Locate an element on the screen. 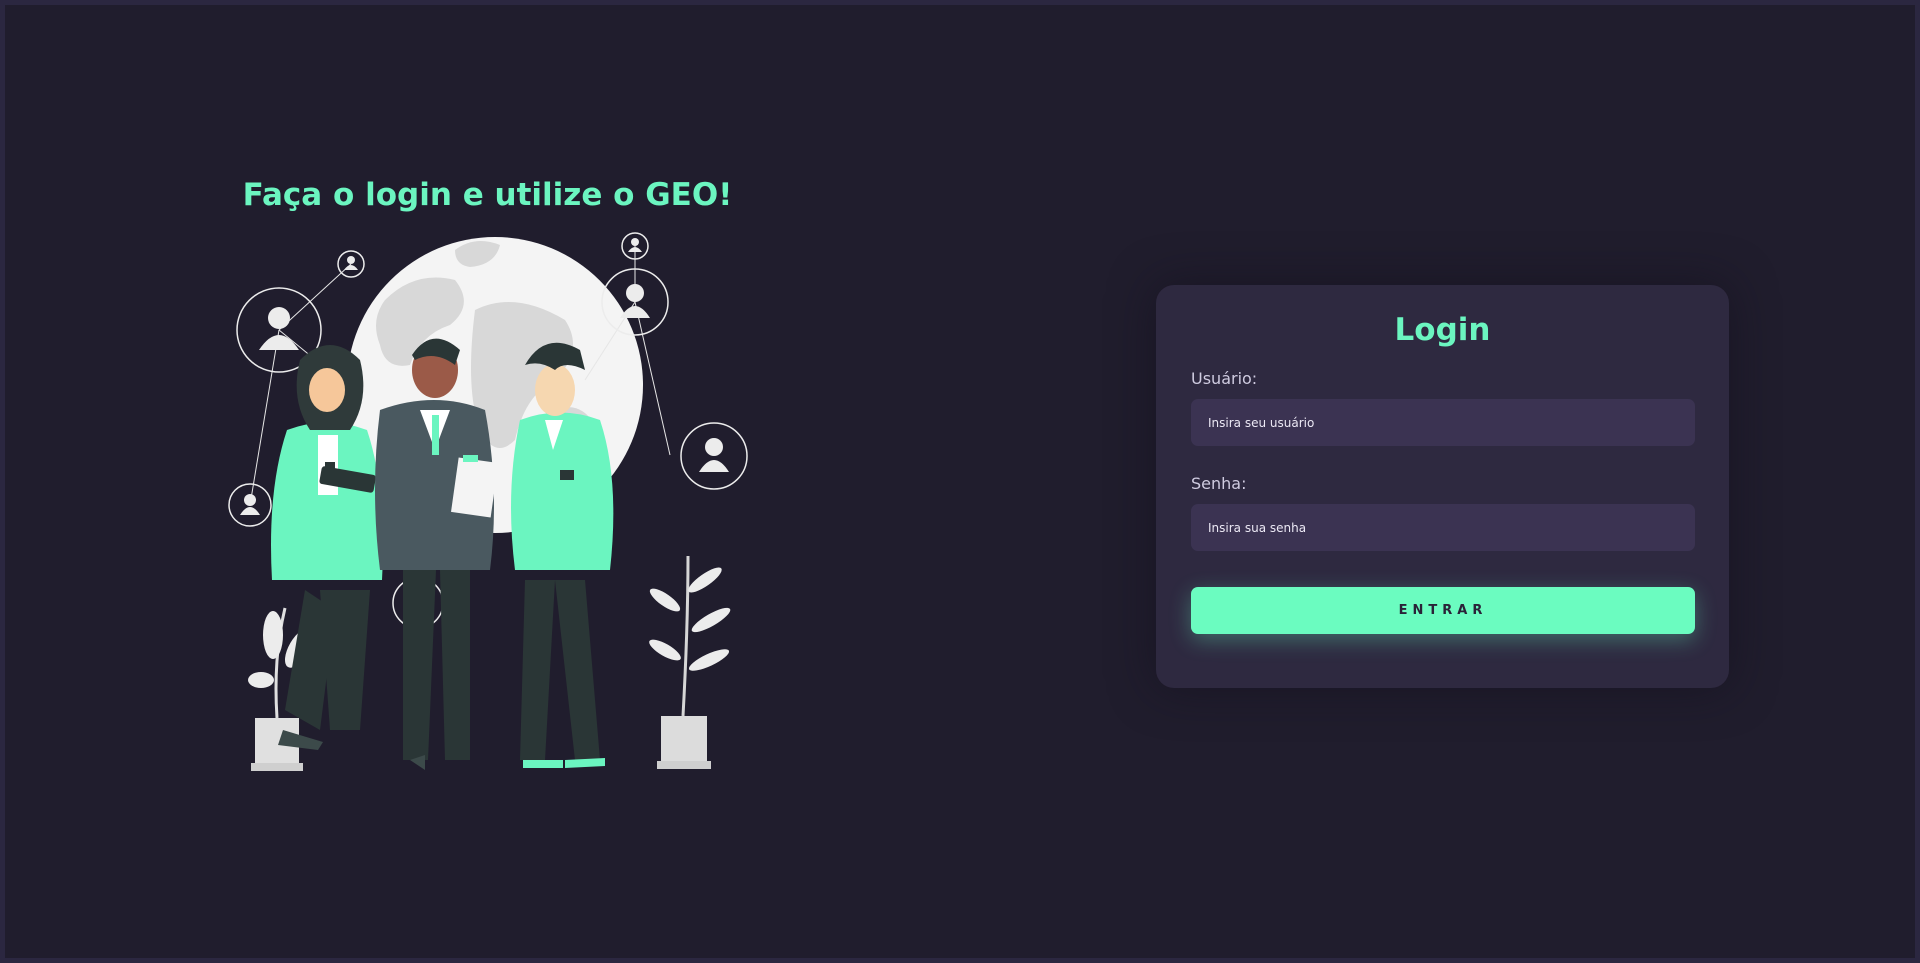  login-submit-button: ENTRAR is located at coordinates (1443, 610).